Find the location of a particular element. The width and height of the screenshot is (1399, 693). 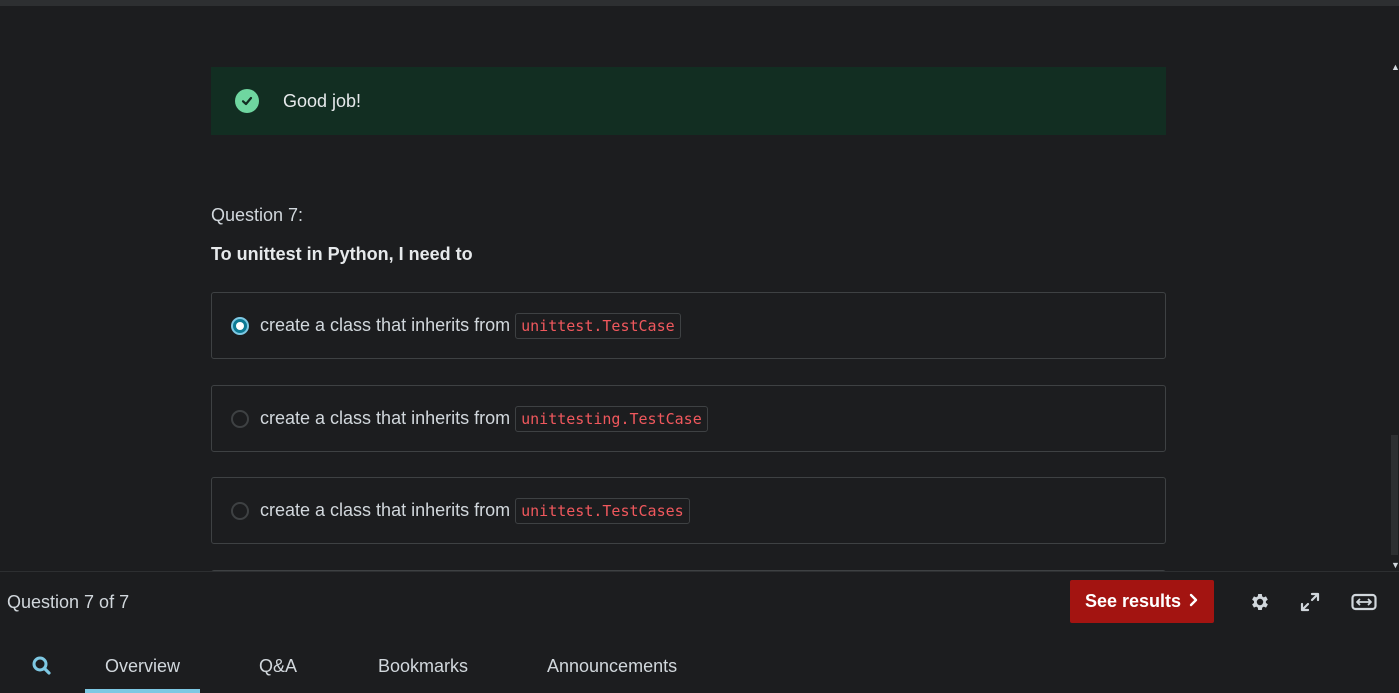

option-code: unittesting.TestCase is located at coordinates (611, 418).